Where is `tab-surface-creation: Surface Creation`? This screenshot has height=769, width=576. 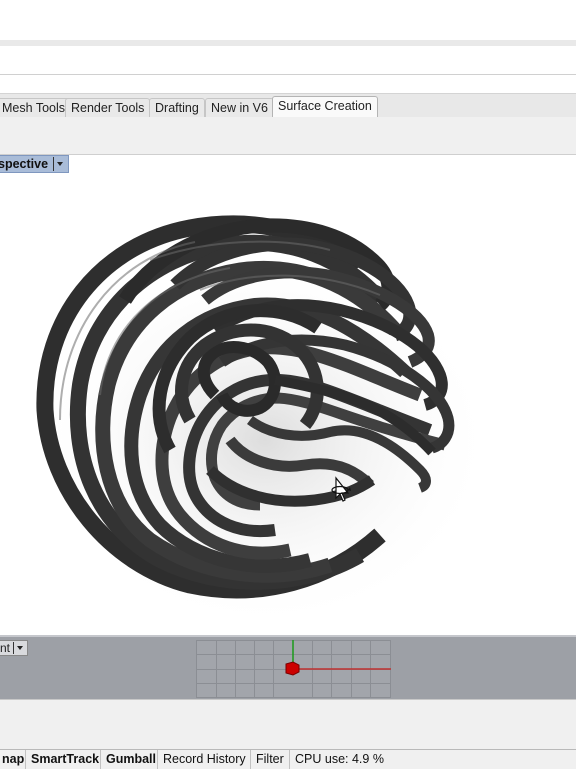
tab-surface-creation: Surface Creation is located at coordinates (325, 106).